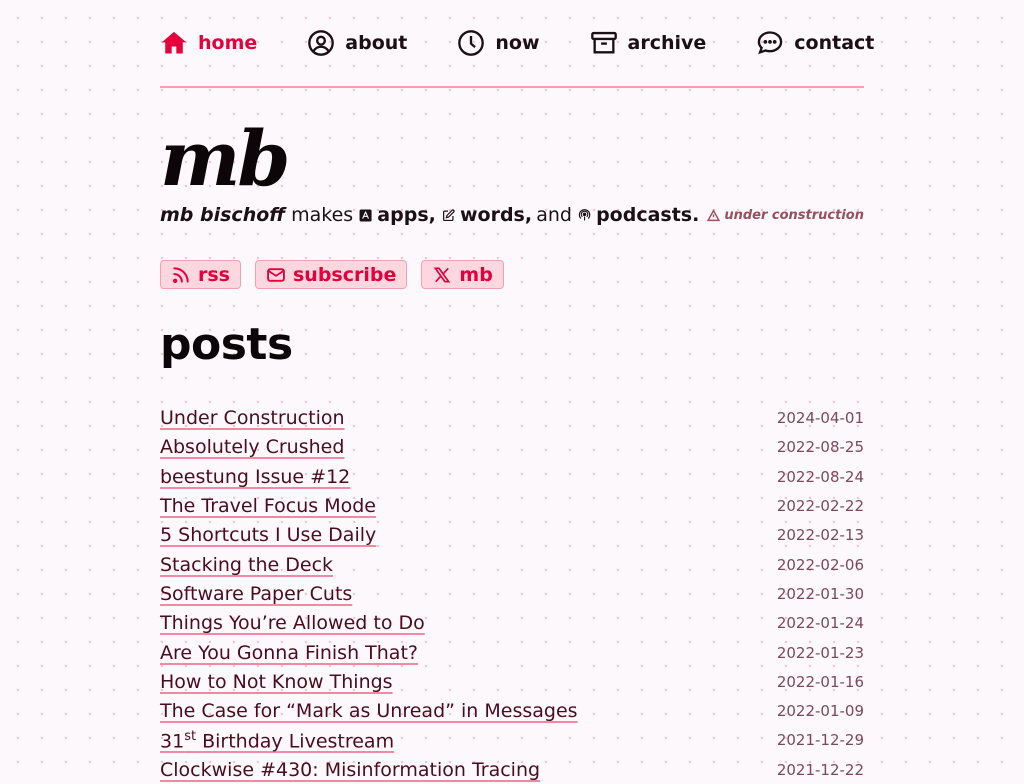 This screenshot has height=784, width=1024. What do you see at coordinates (471, 43) in the screenshot?
I see `clock-icon` at bounding box center [471, 43].